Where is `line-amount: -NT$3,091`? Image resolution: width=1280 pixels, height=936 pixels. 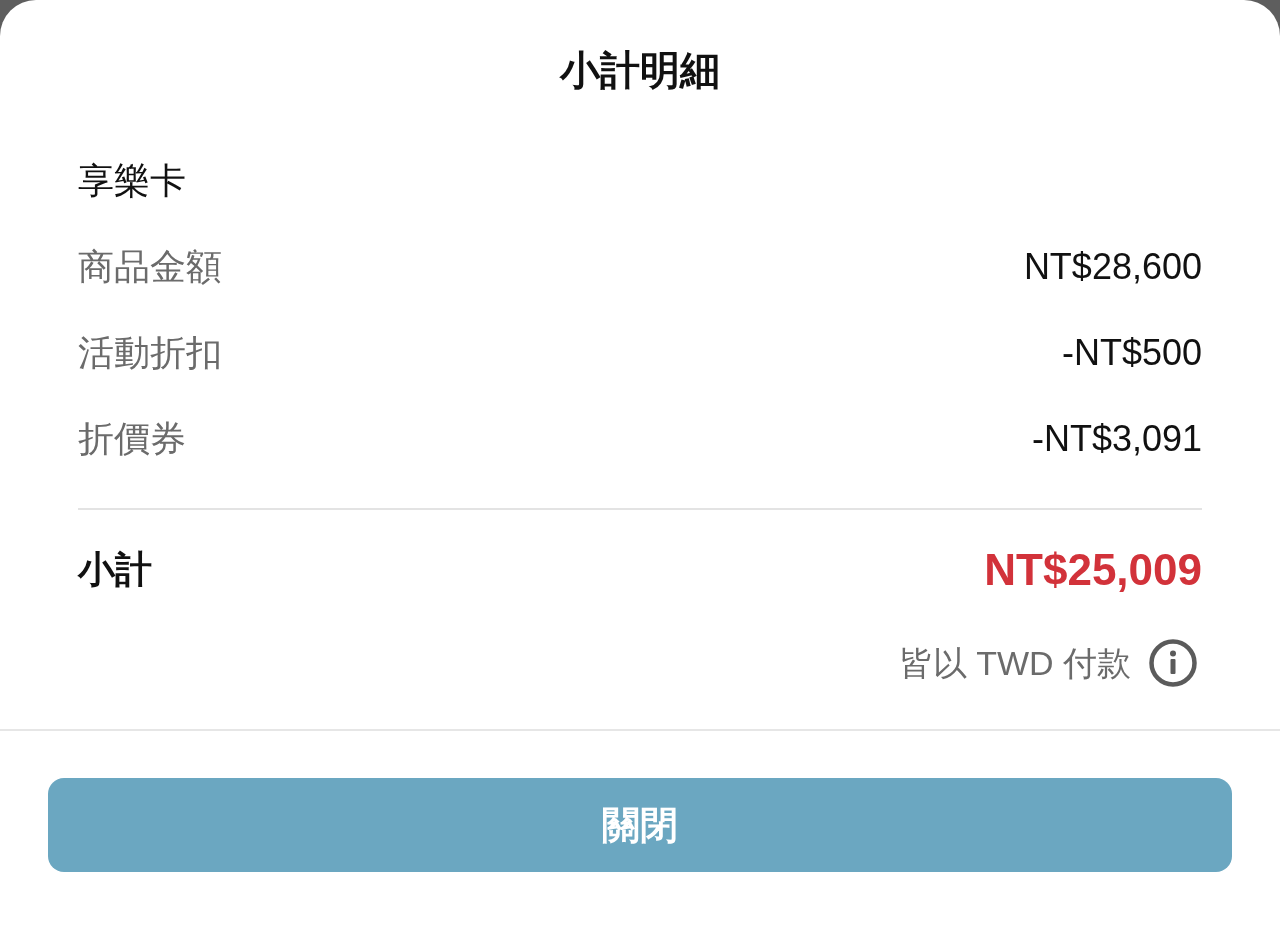
line-amount: -NT$3,091 is located at coordinates (1116, 439).